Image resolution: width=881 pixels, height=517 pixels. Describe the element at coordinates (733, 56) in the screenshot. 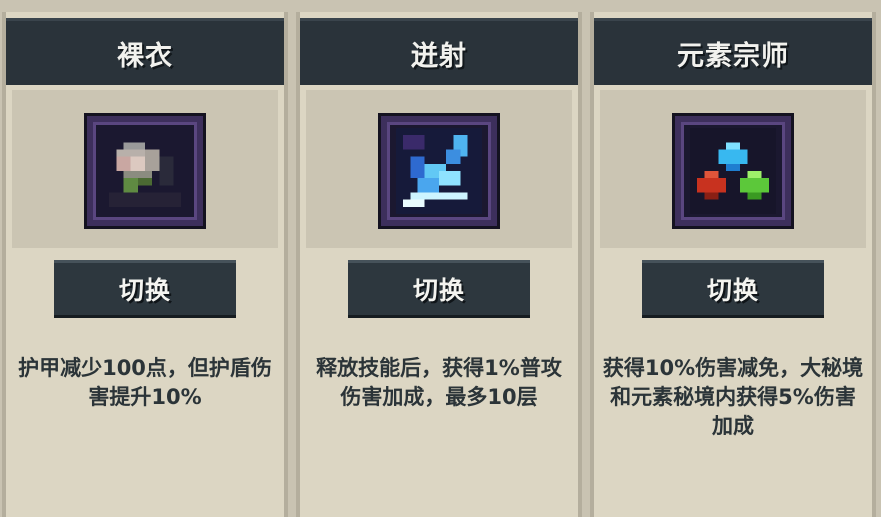

I see `card-title: 元素宗师` at that location.